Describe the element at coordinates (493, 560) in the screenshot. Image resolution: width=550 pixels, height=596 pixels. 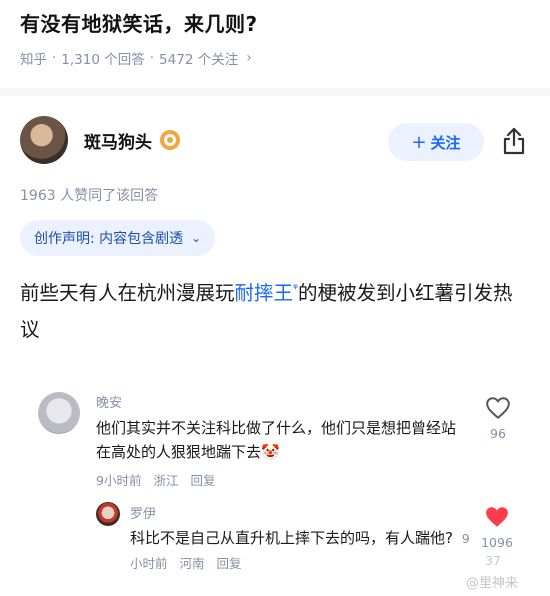
I see `extra-count: 37` at that location.